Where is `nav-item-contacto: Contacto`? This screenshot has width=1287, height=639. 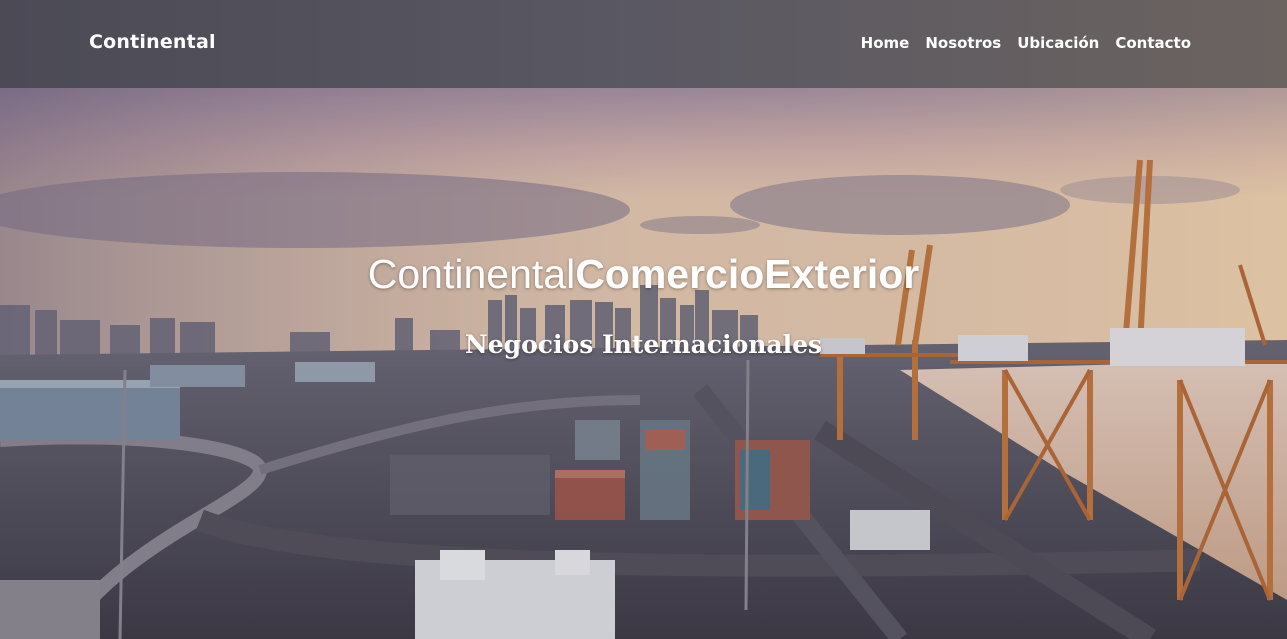 nav-item-contacto: Contacto is located at coordinates (1153, 43).